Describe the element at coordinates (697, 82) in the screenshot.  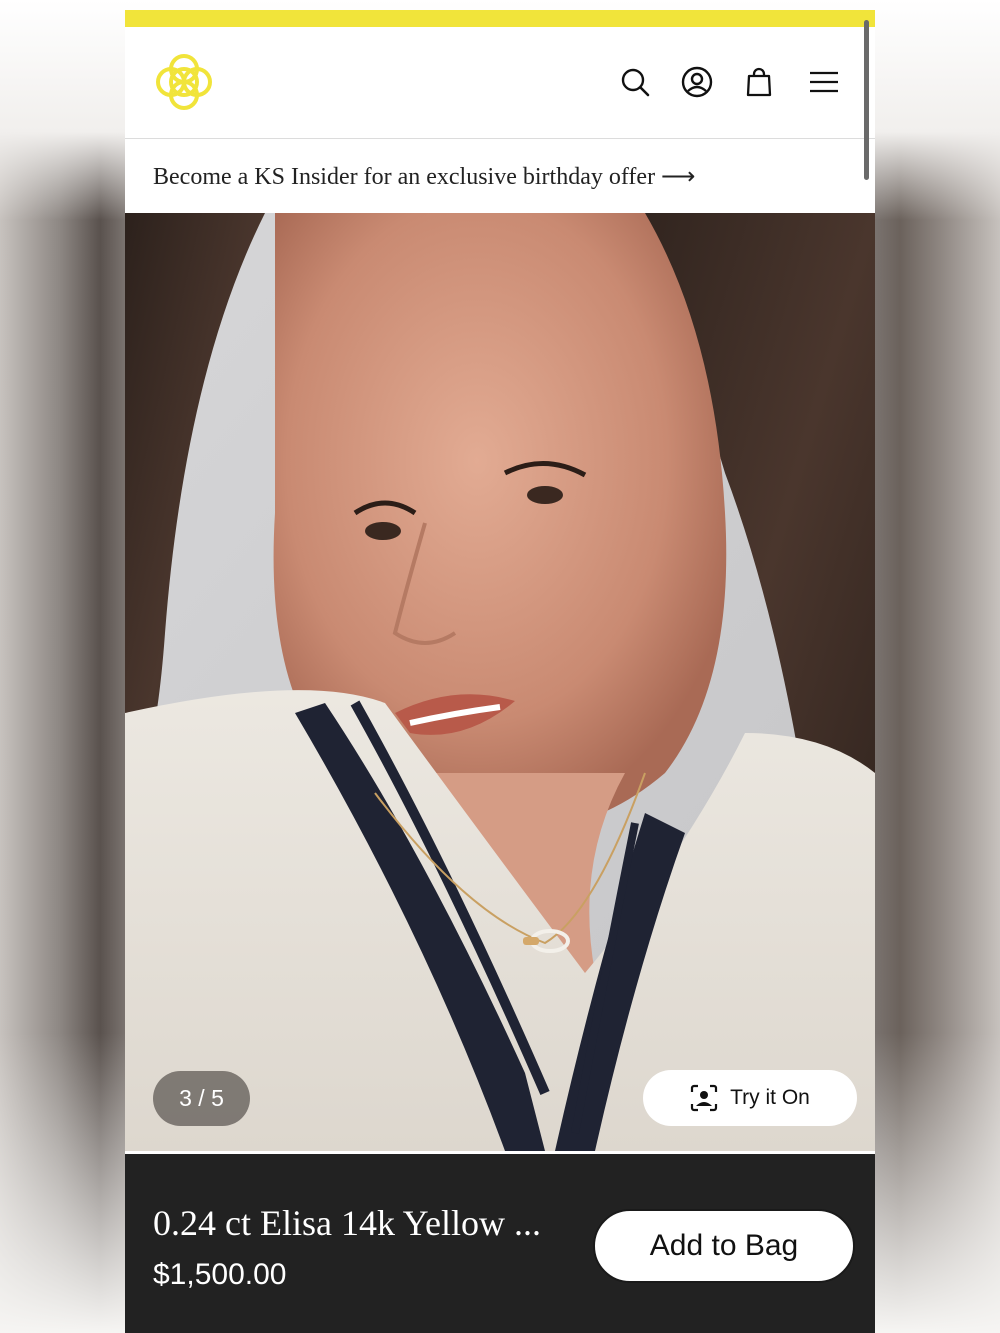
I see `account-icon` at that location.